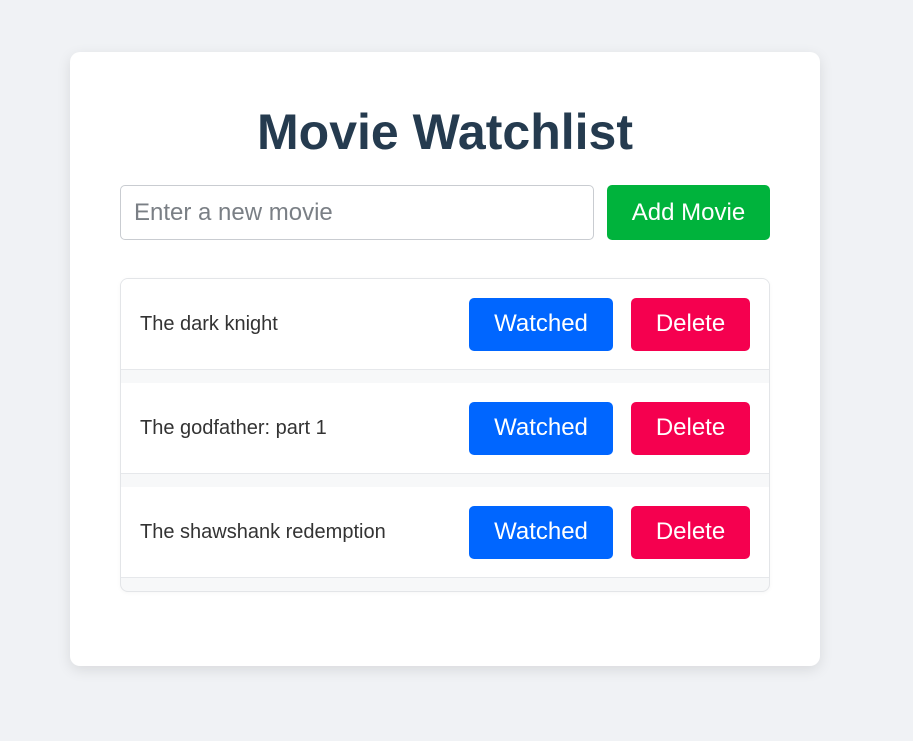 This screenshot has width=913, height=741. Describe the element at coordinates (445, 132) in the screenshot. I see `page-title: Movie Watchlist` at that location.